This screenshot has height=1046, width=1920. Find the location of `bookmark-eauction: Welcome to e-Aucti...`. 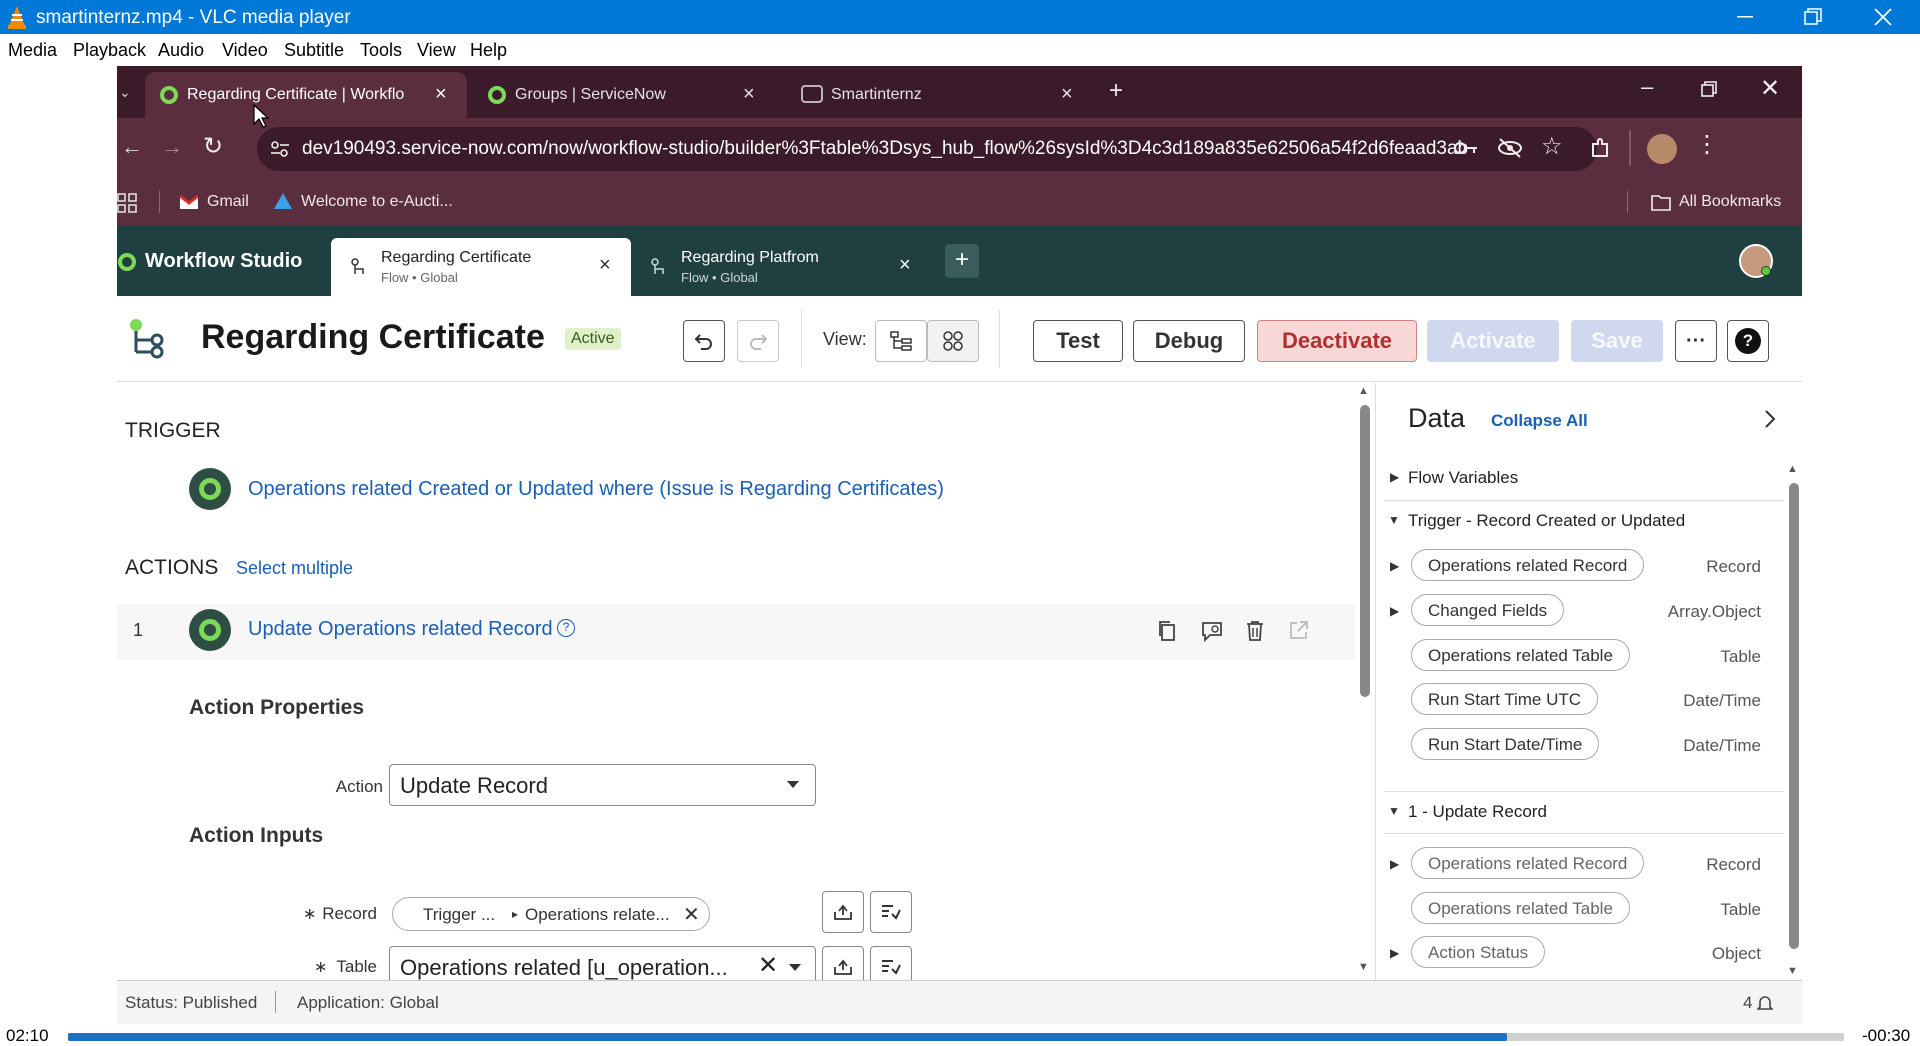

bookmark-eauction: Welcome to e-Aucti... is located at coordinates (377, 202).